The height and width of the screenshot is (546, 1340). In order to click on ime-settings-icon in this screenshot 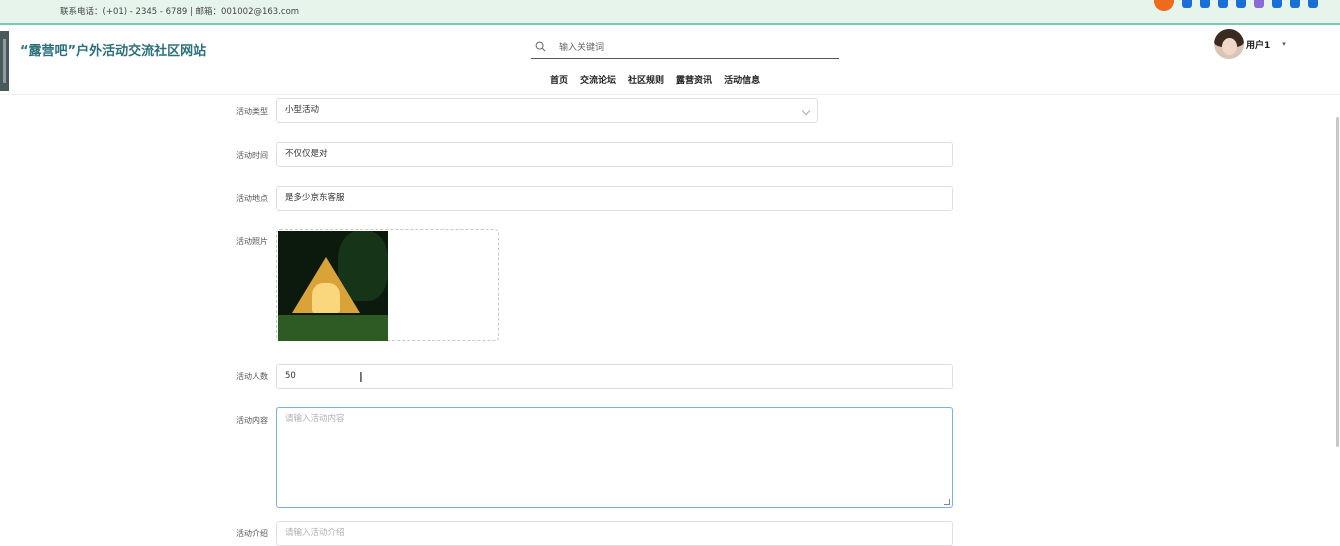, I will do `click(1313, 4)`.